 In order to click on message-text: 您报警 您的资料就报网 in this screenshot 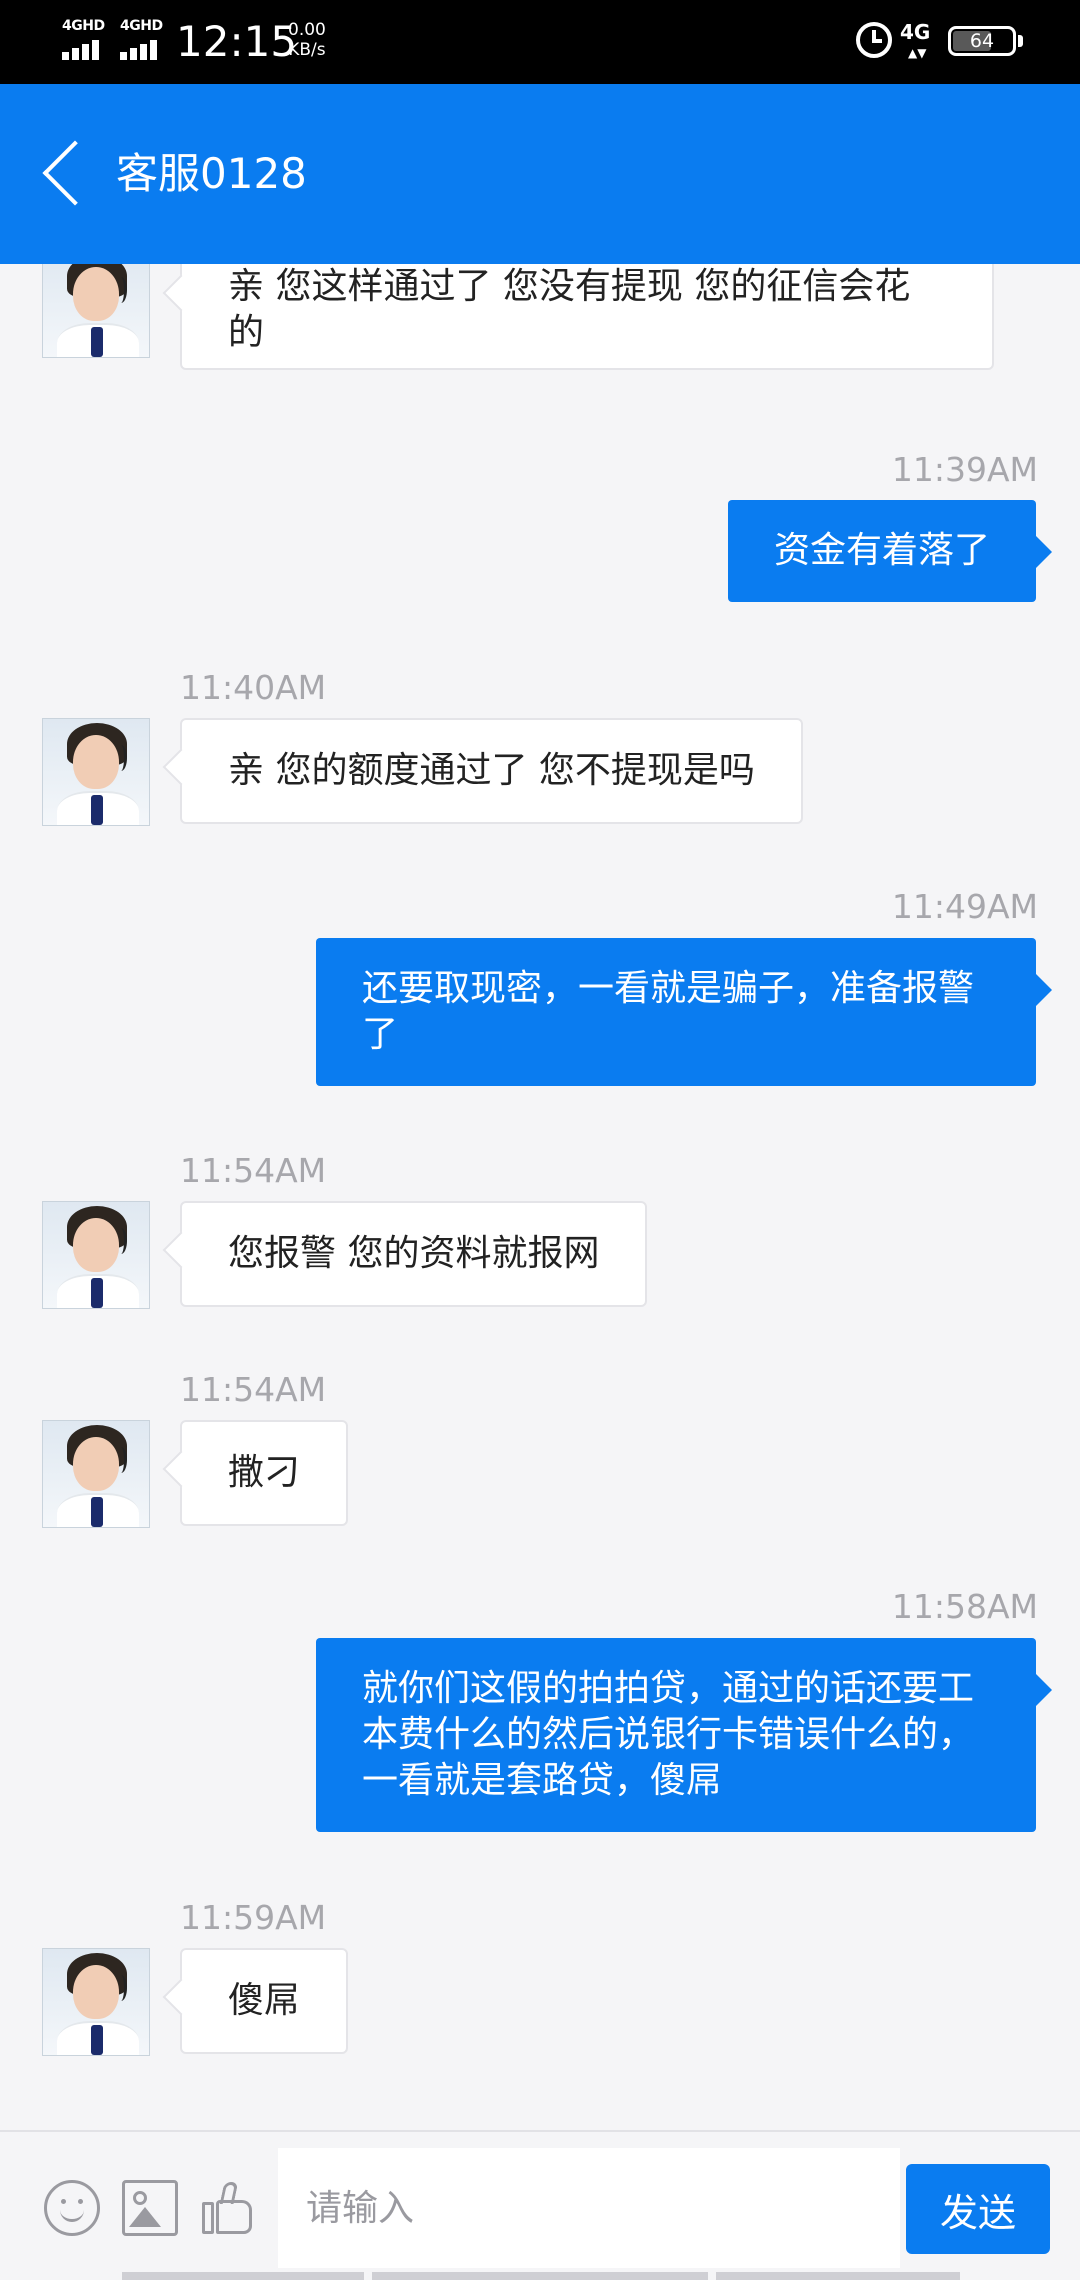, I will do `click(414, 1253)`.